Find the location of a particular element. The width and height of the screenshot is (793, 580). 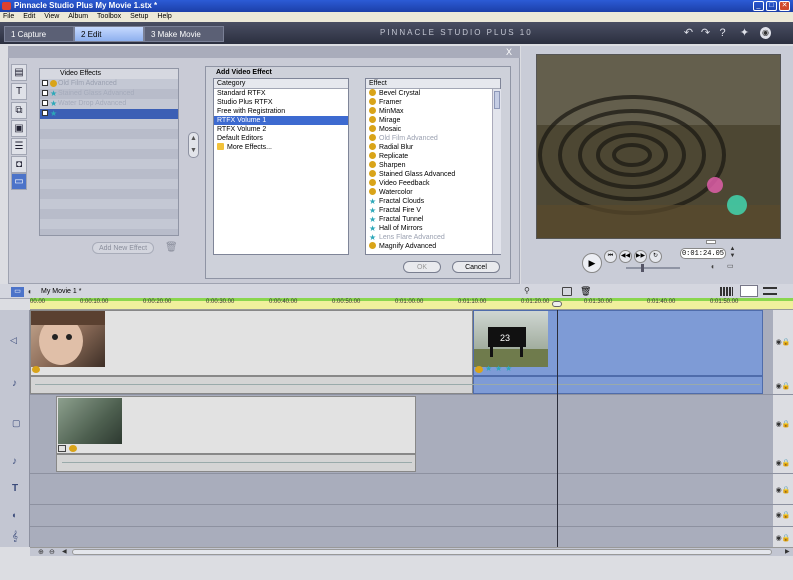

music-track-icon: 𝄞 is located at coordinates (15, 536).